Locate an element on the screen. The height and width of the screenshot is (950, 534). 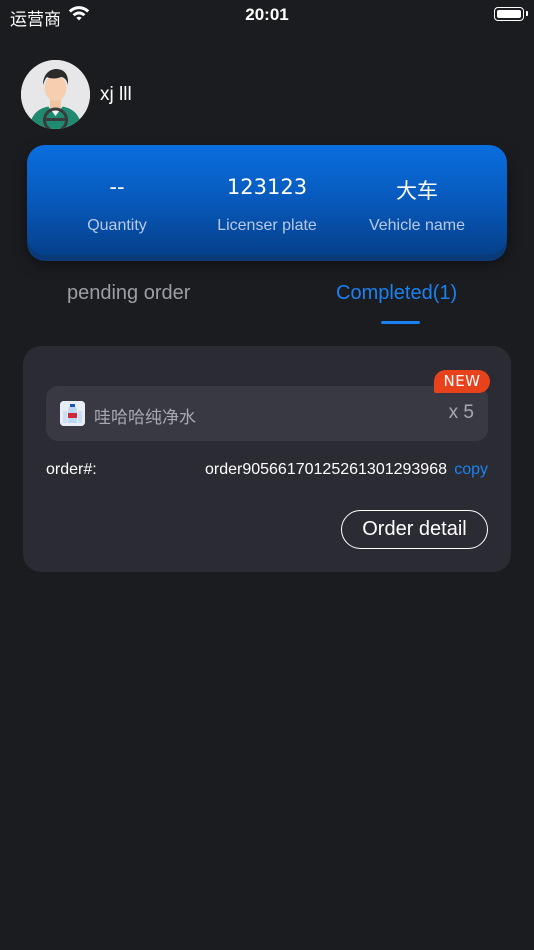
copy-button: copy is located at coordinates (471, 470).